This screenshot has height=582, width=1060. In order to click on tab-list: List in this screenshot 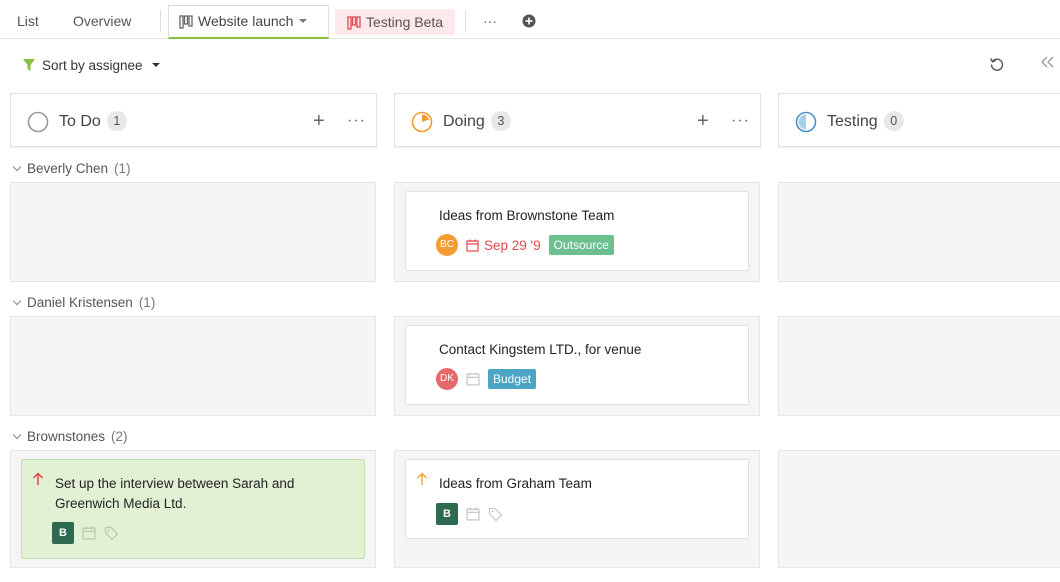, I will do `click(28, 21)`.